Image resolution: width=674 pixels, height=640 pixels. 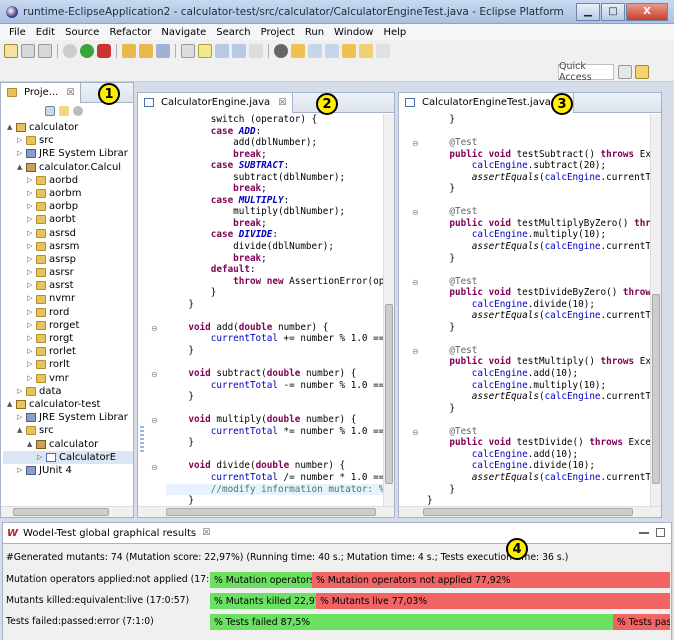 What do you see at coordinates (68, 338) in the screenshot?
I see `tree-item: ▷ rorgt` at bounding box center [68, 338].